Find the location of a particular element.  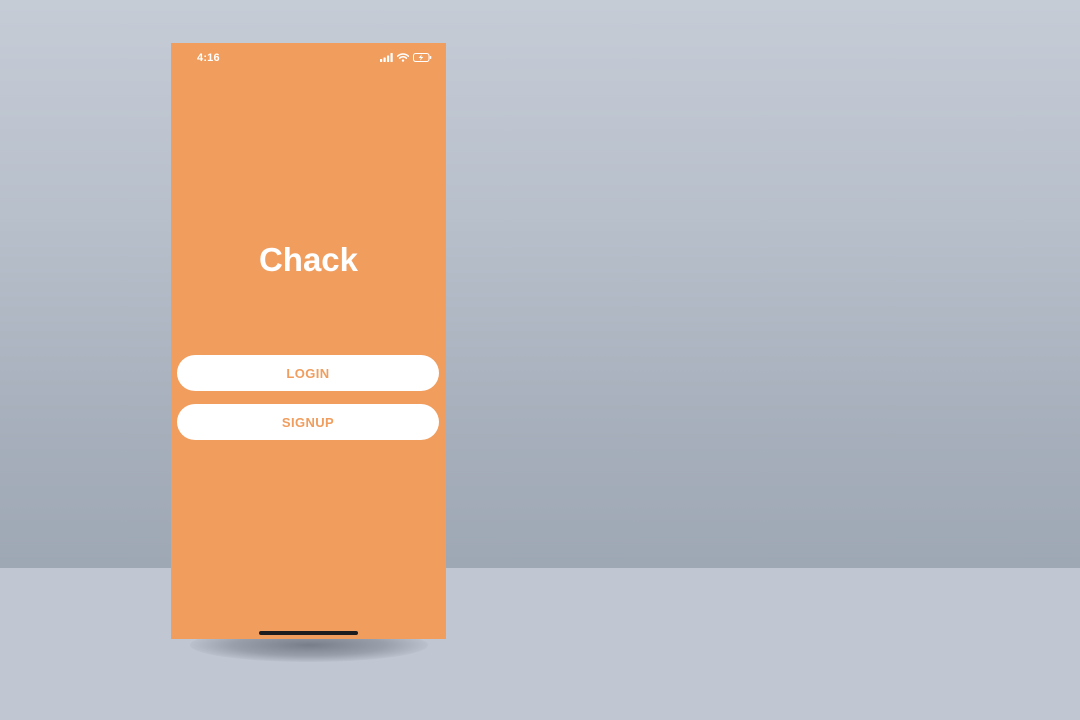

login-button: LOGIN is located at coordinates (308, 373).